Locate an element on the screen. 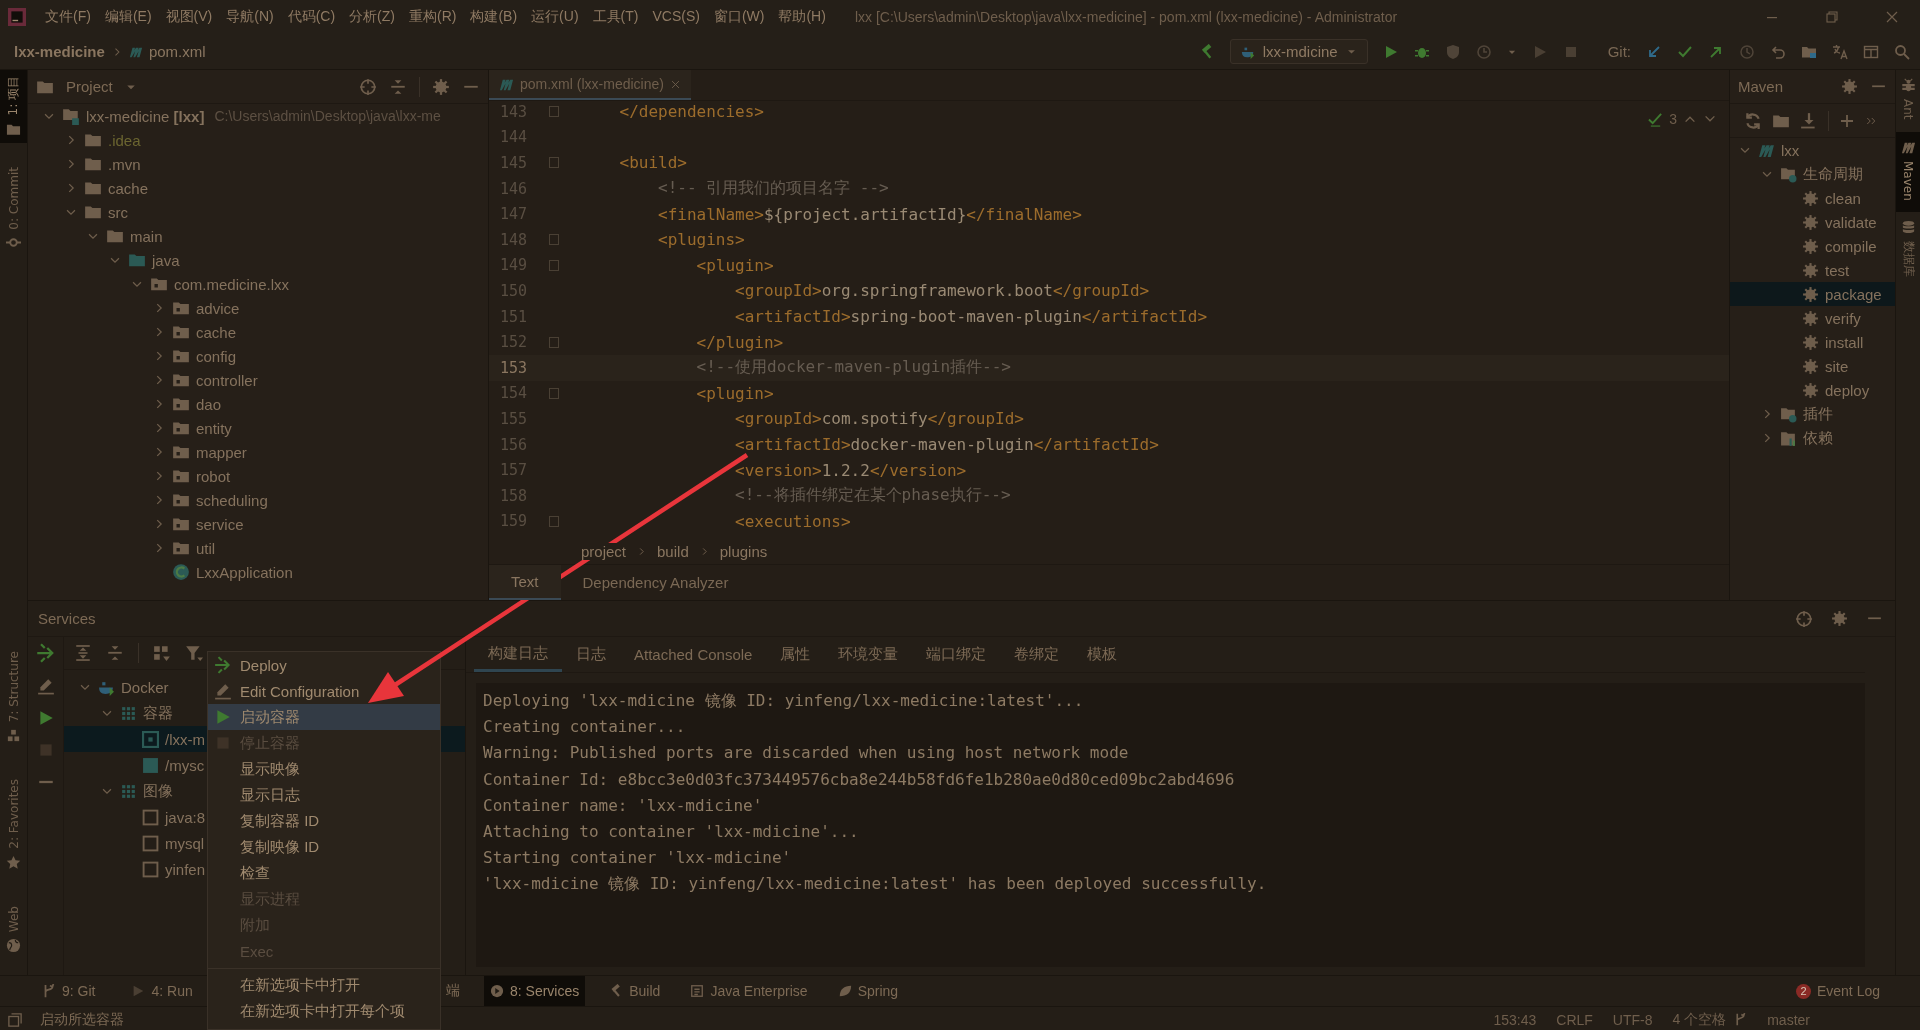  maven-tree-item: site is located at coordinates (1837, 366).